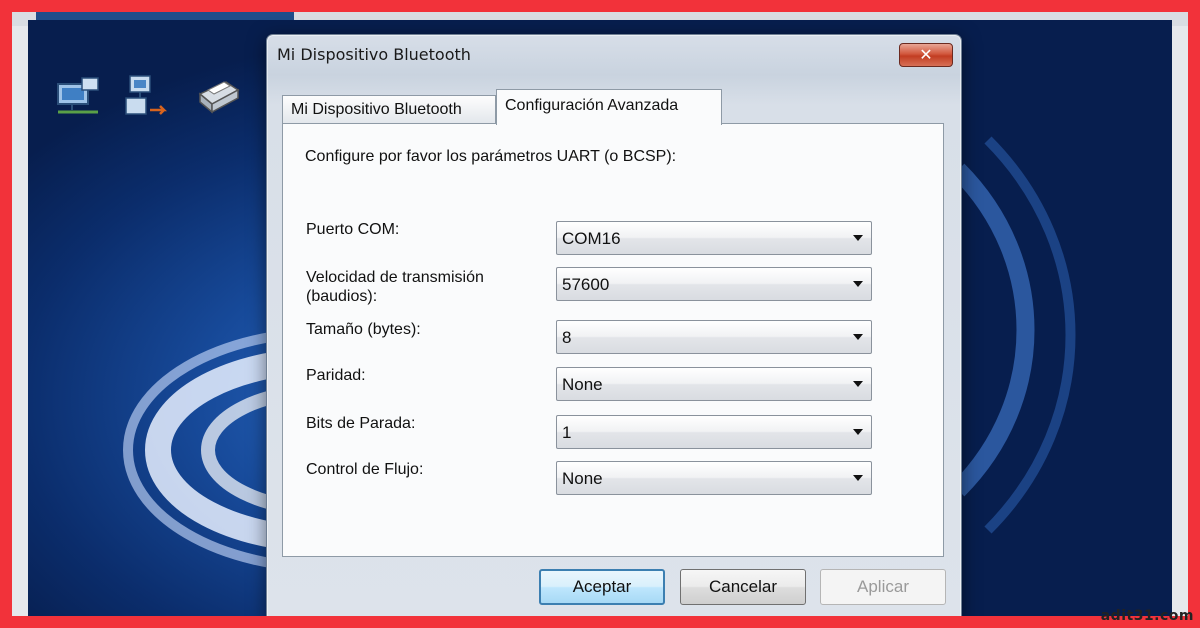 The image size is (1200, 628). Describe the element at coordinates (714, 478) in the screenshot. I see `flow-control-select: None` at that location.